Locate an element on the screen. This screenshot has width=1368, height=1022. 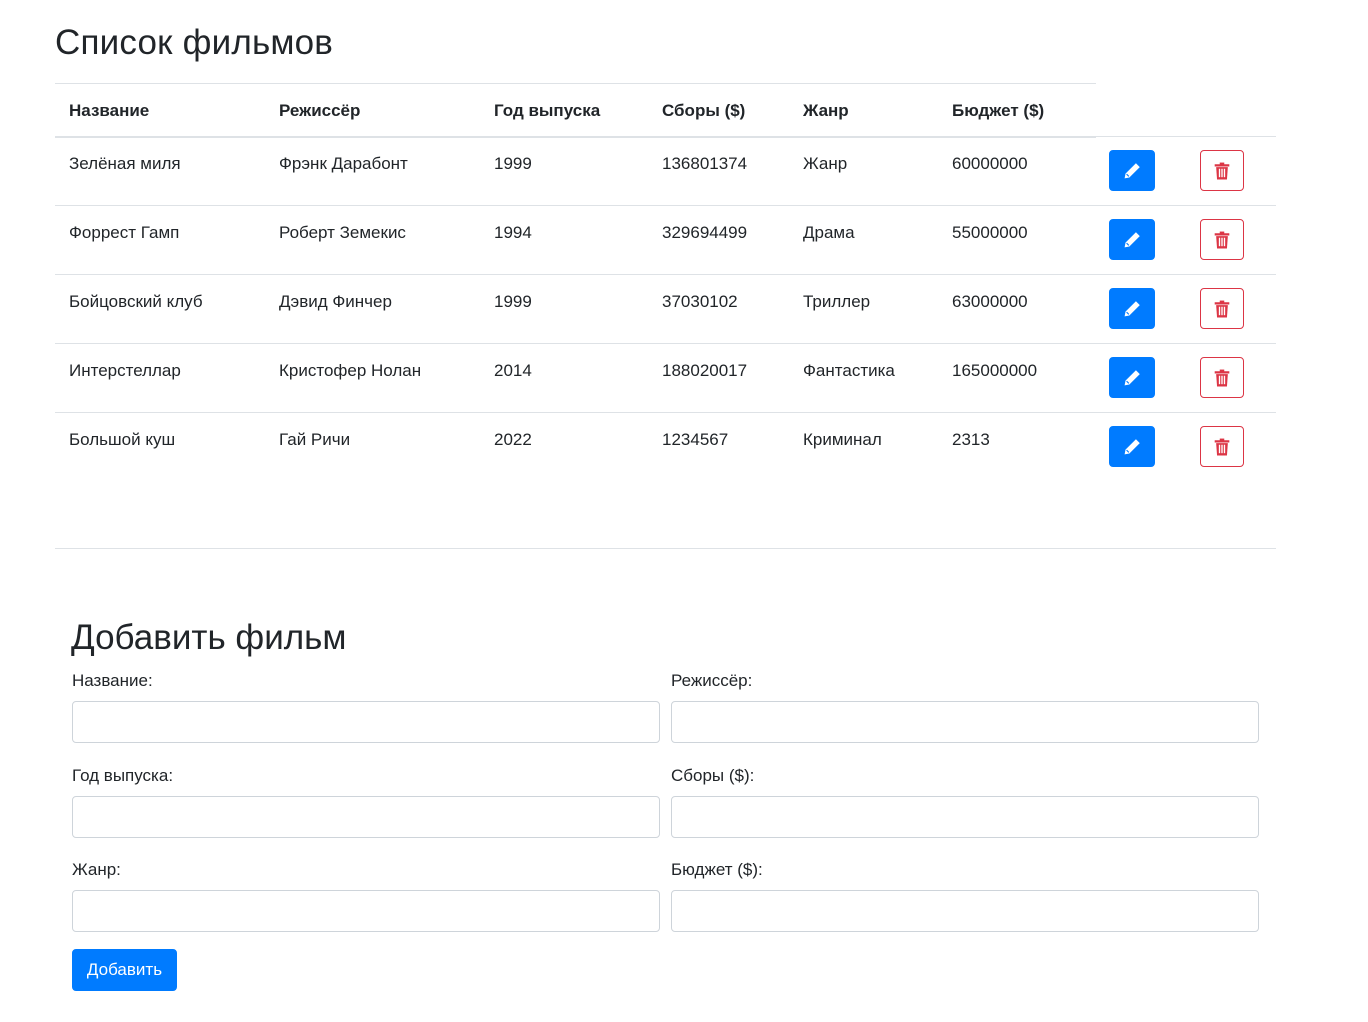
cell-year: 2022 is located at coordinates (513, 439).